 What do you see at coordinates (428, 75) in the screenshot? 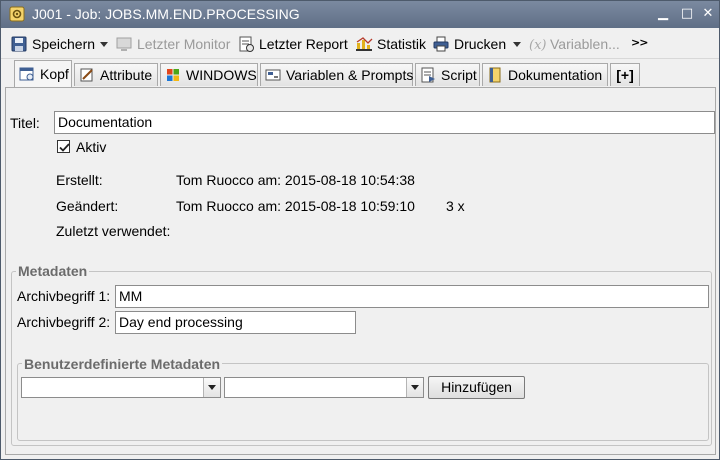
I see `script-icon` at bounding box center [428, 75].